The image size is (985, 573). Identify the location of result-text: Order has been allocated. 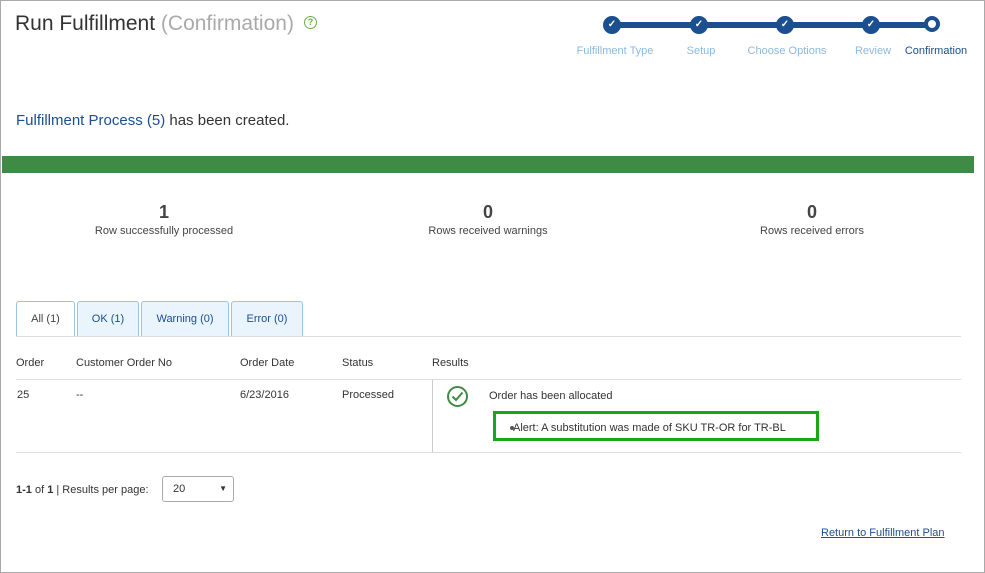
(551, 396).